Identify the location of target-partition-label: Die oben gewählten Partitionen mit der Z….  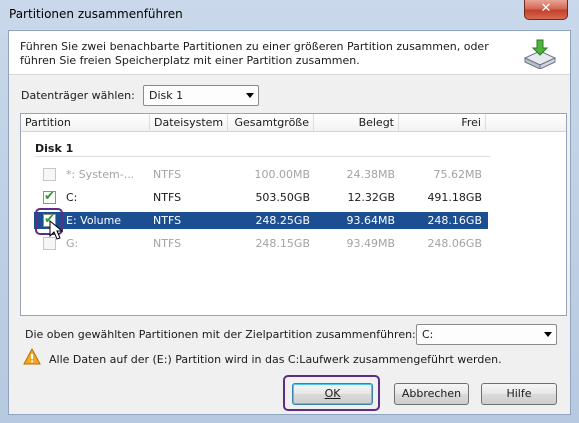
(220, 334).